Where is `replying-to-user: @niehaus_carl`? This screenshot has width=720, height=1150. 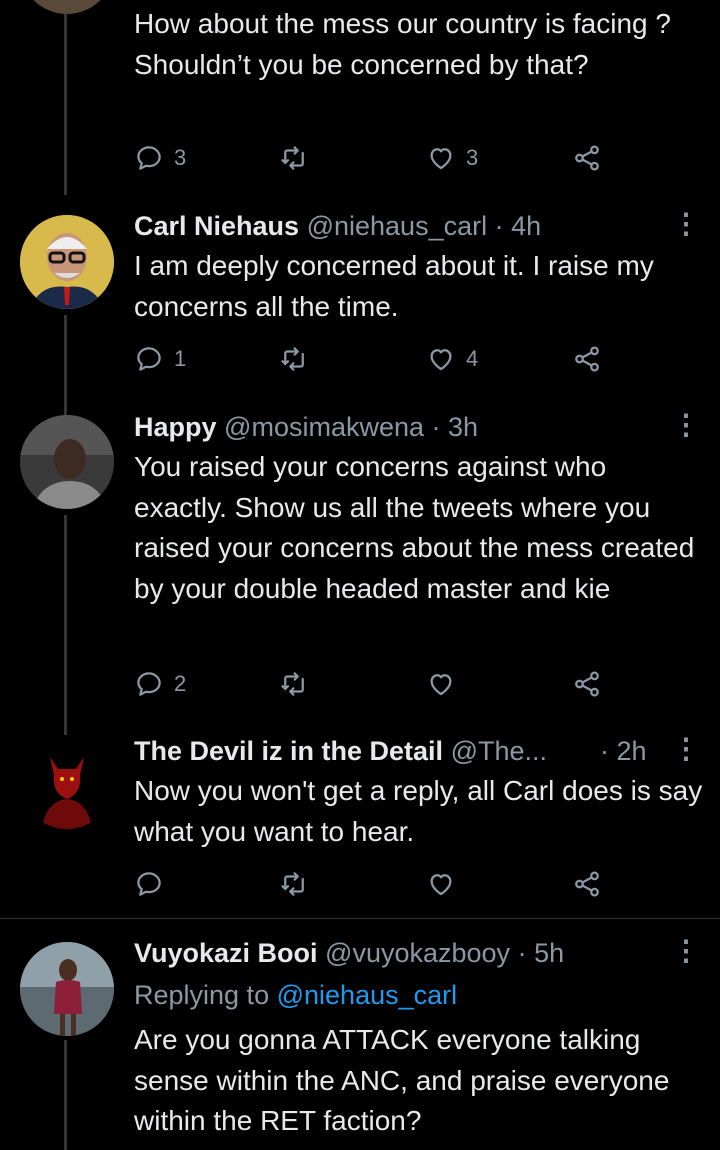 replying-to-user: @niehaus_carl is located at coordinates (367, 995).